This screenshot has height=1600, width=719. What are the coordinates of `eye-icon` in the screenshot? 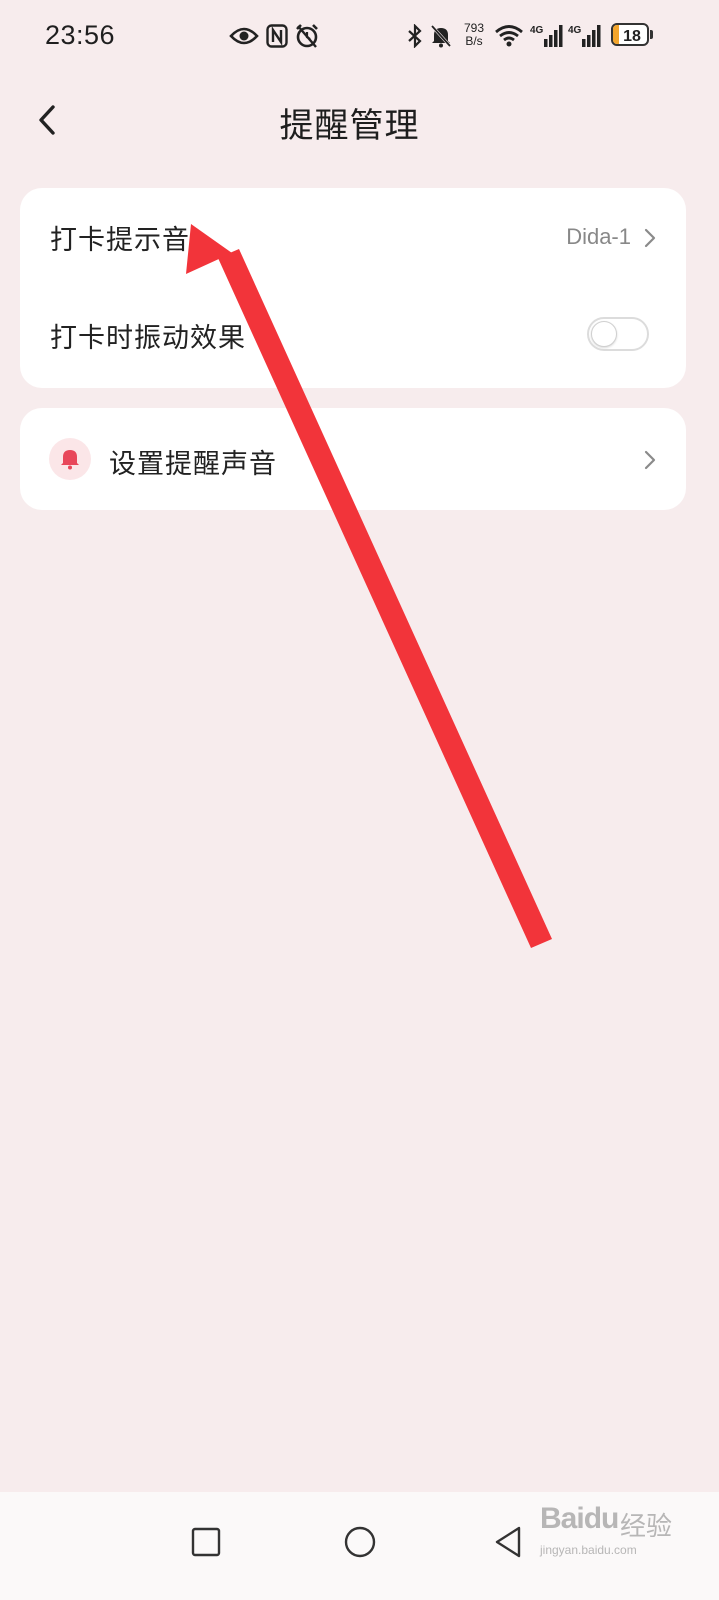 It's located at (244, 36).